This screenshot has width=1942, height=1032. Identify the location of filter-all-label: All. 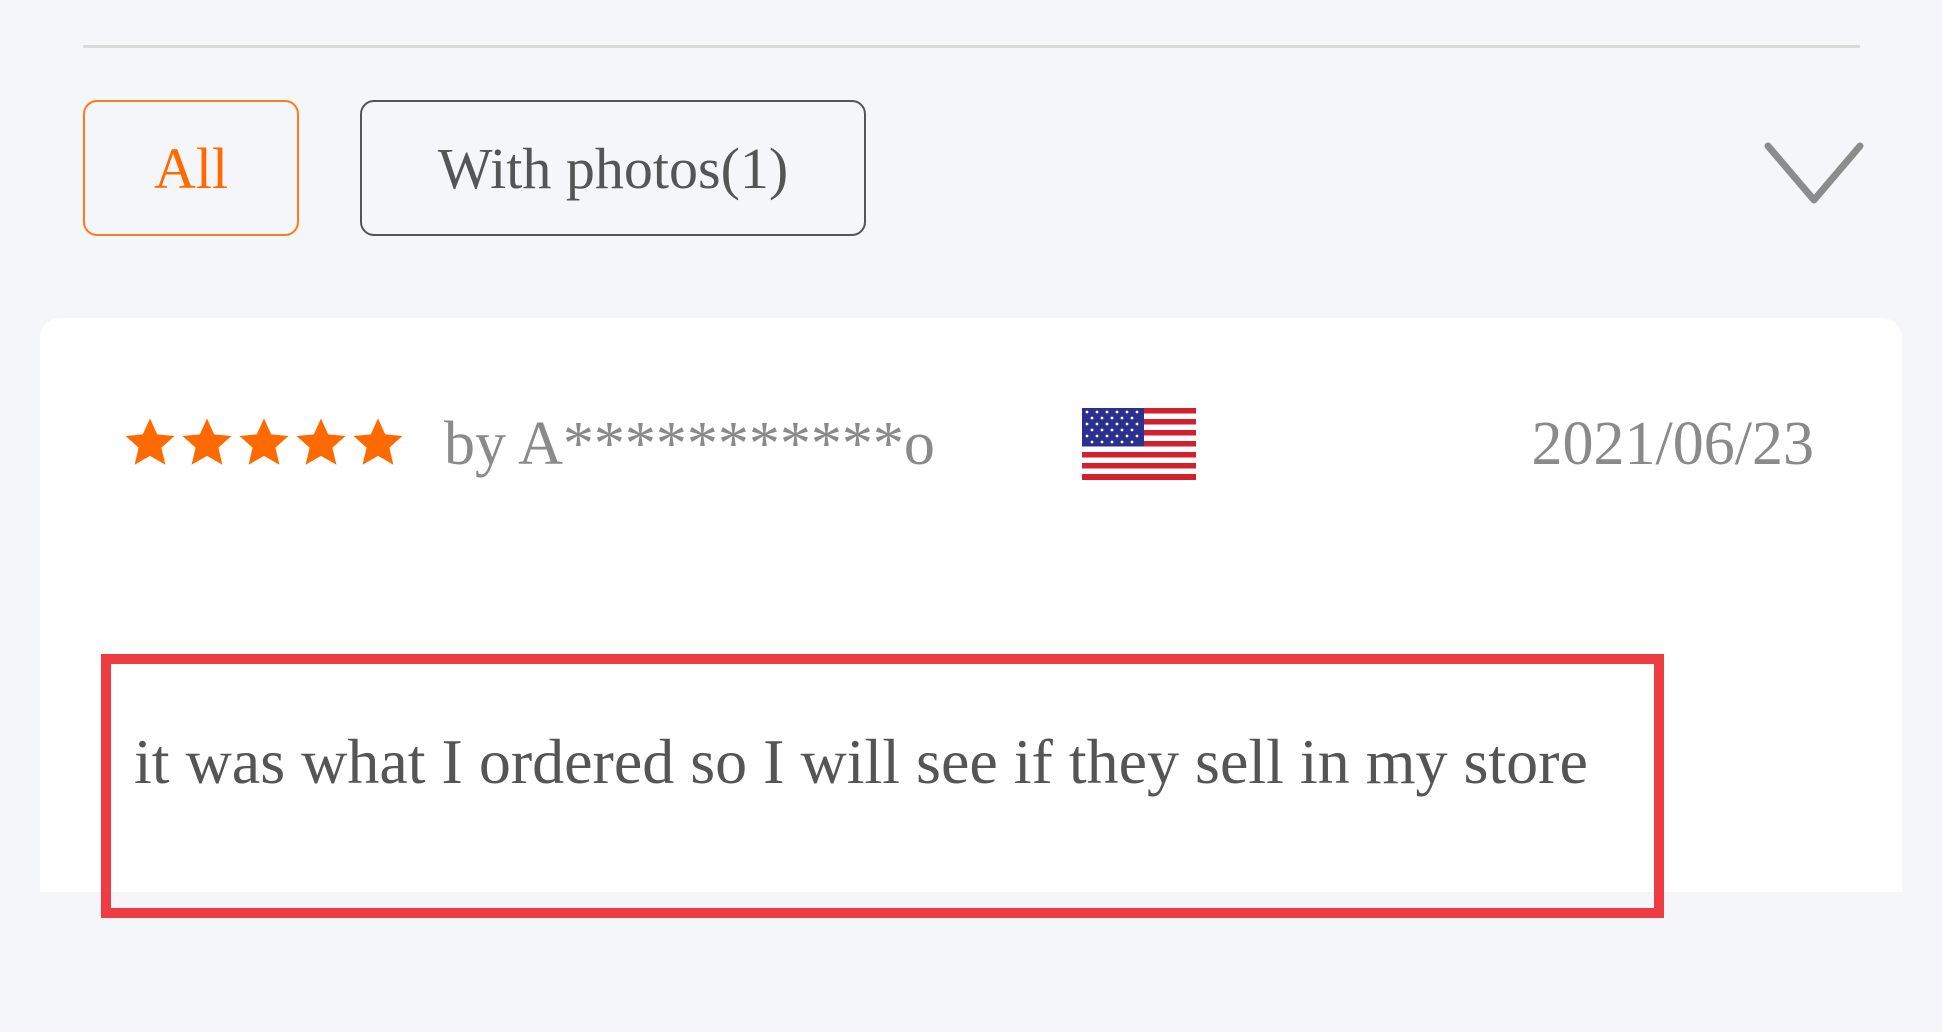
(191, 168).